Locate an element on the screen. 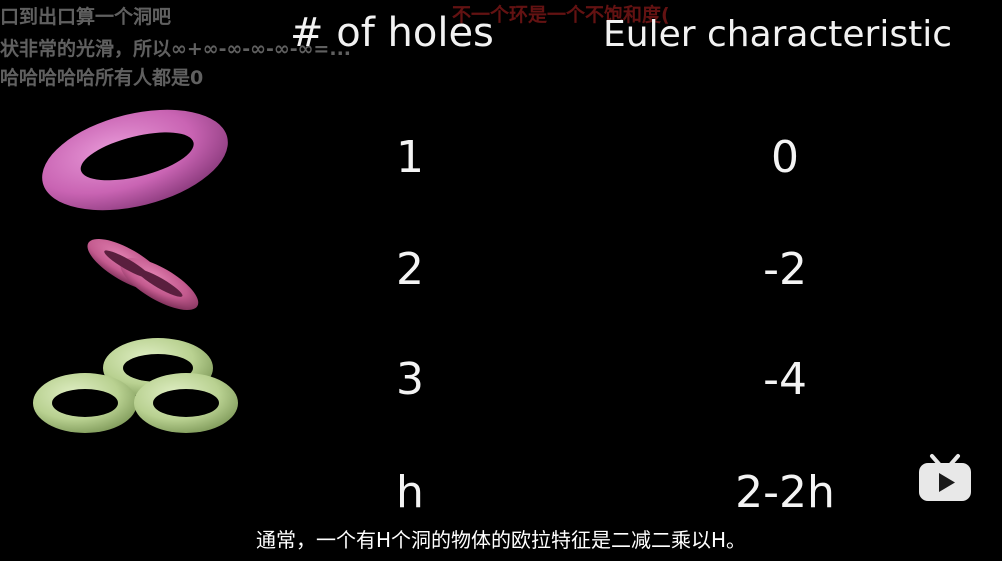 The width and height of the screenshot is (1002, 561). video-subtitle: 通常，一个有H个洞的物体的欧拉特征是二减二乘以H。 is located at coordinates (501, 540).